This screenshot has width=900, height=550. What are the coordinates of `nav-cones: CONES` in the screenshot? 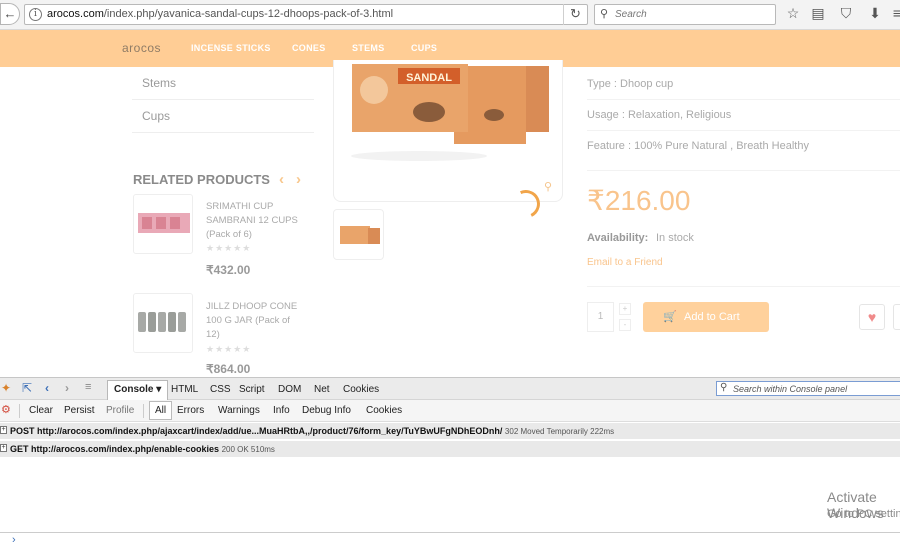 It's located at (309, 48).